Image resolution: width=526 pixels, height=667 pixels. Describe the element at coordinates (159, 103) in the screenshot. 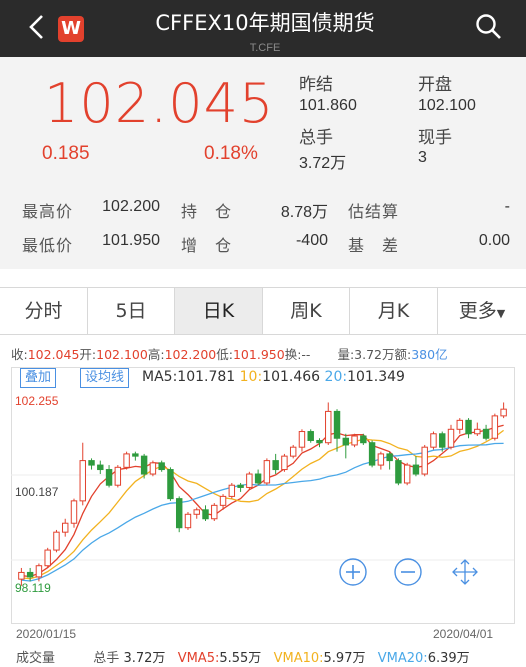

I see `last-price: 102.045` at that location.